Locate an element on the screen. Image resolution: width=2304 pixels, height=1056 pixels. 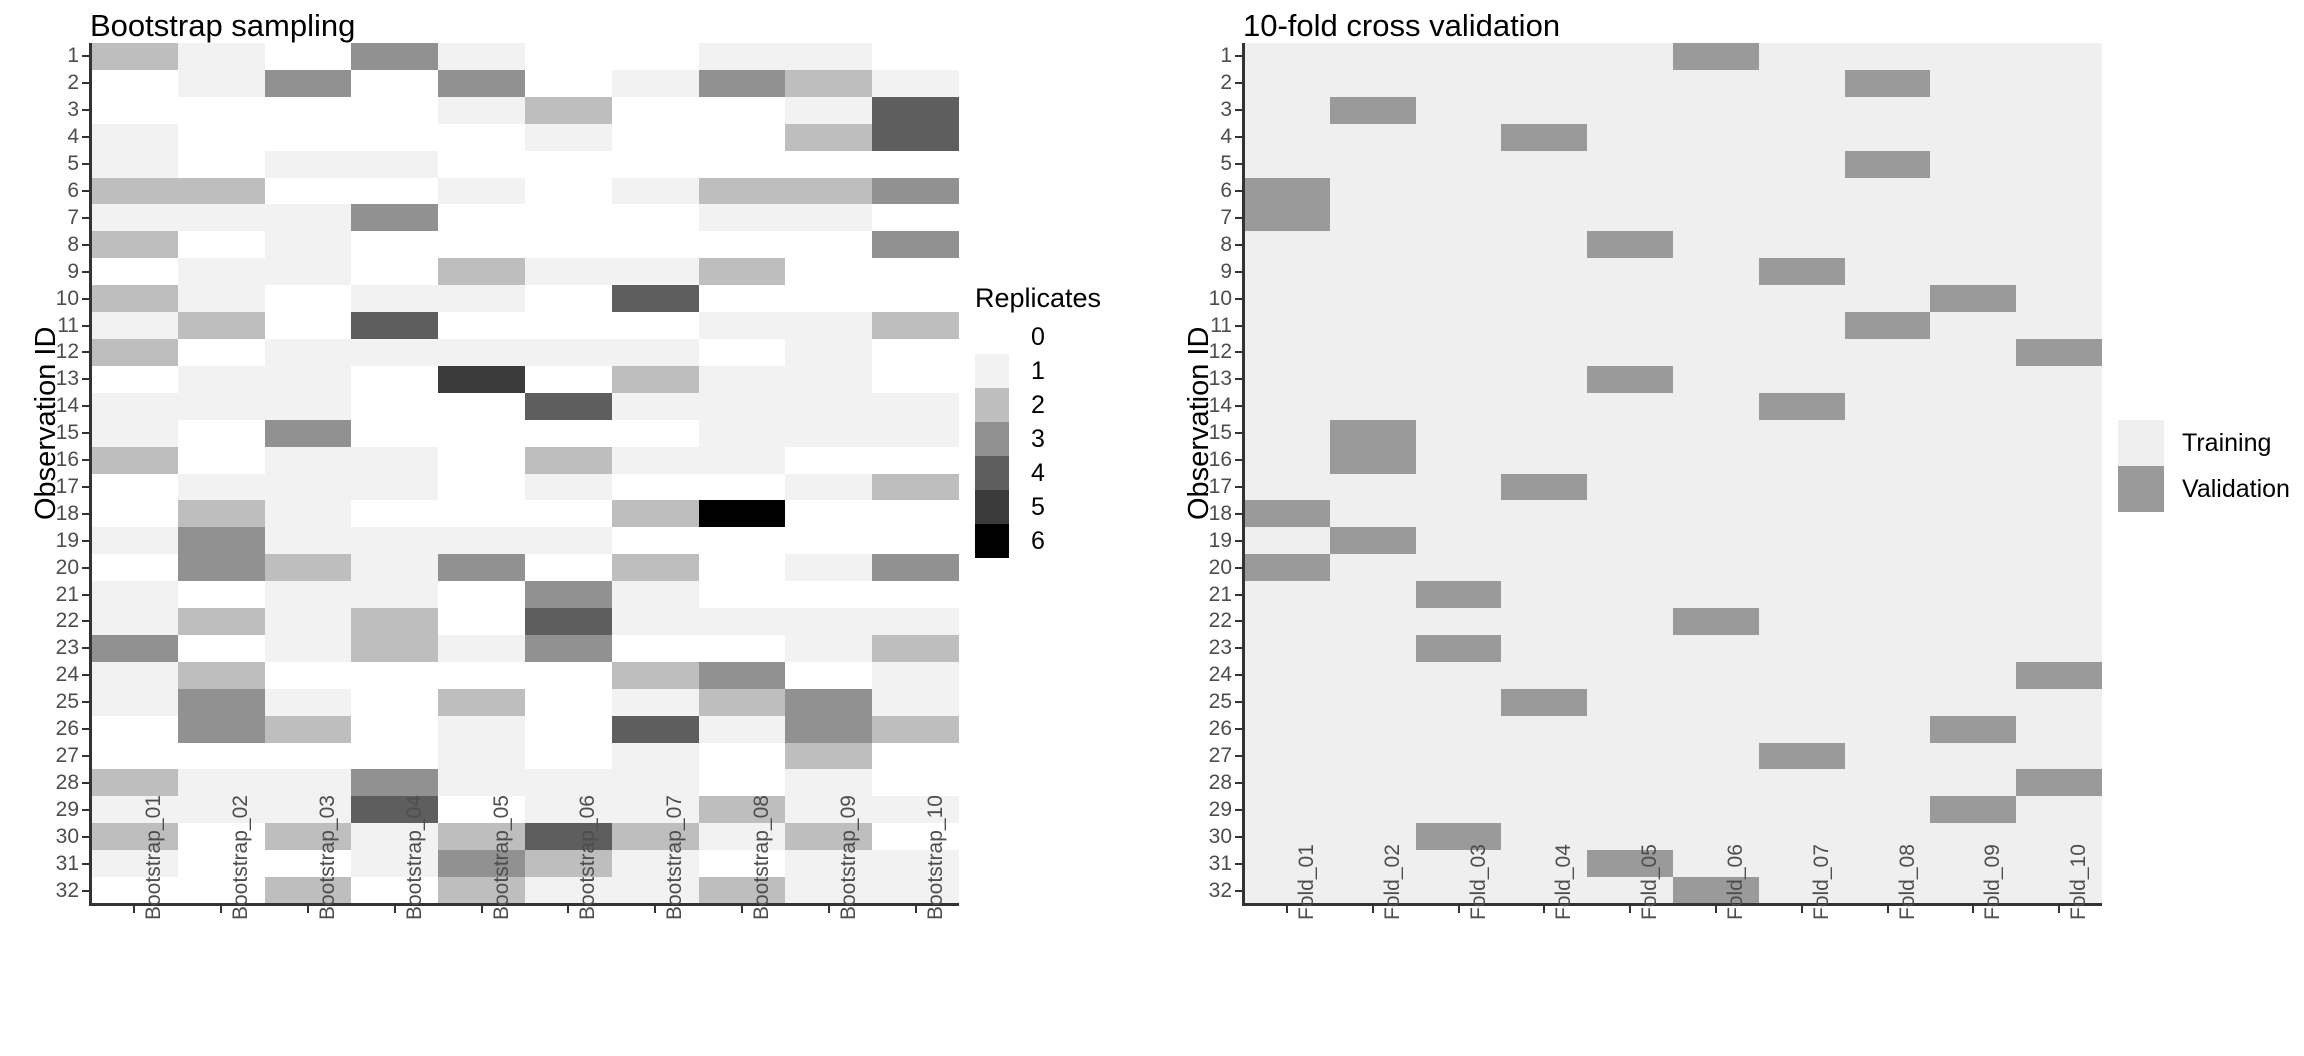
y-axis-tick-label: 11 is located at coordinates (68, 325).